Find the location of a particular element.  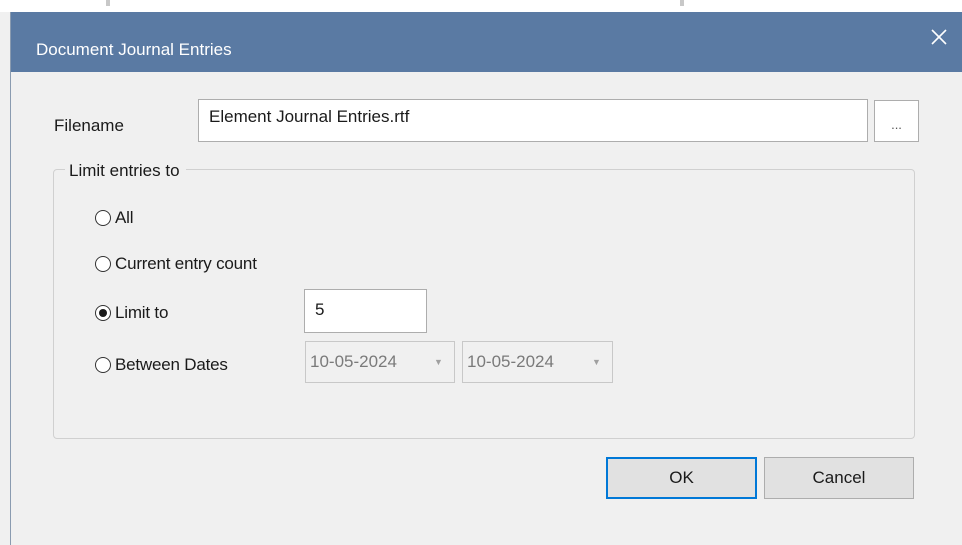

radio-limit-to: Limit to is located at coordinates (131, 313).